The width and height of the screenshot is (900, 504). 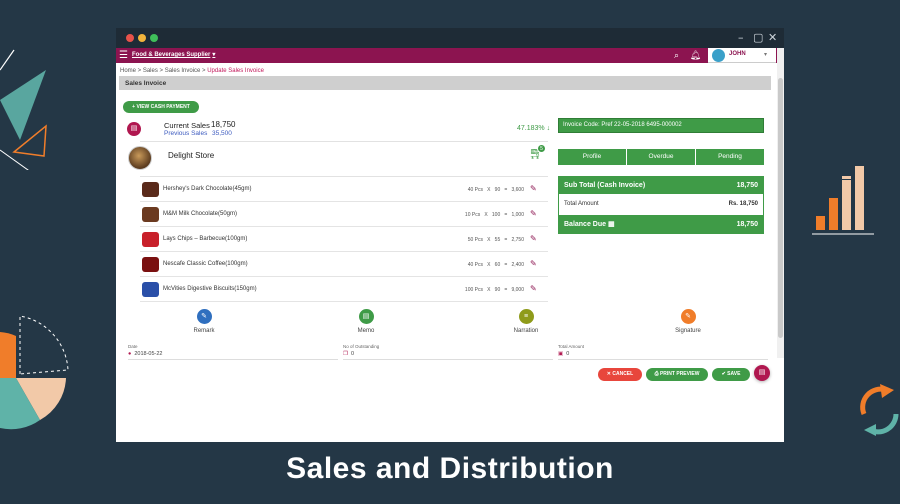 I want to click on calculator-icon: ▦, so click(x=611, y=224).